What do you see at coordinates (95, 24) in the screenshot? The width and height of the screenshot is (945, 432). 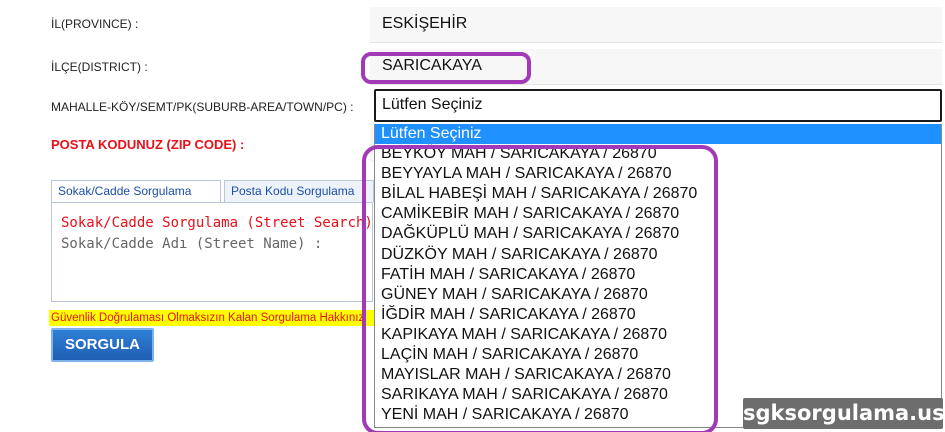 I see `province-label: İL(PROVINCE) :` at bounding box center [95, 24].